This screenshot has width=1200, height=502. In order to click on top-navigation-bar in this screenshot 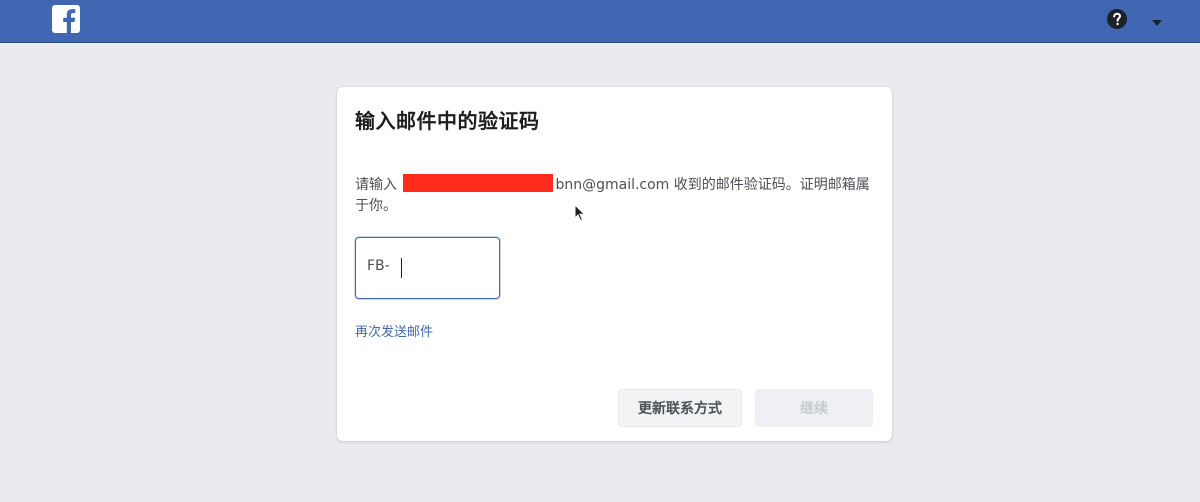, I will do `click(600, 21)`.